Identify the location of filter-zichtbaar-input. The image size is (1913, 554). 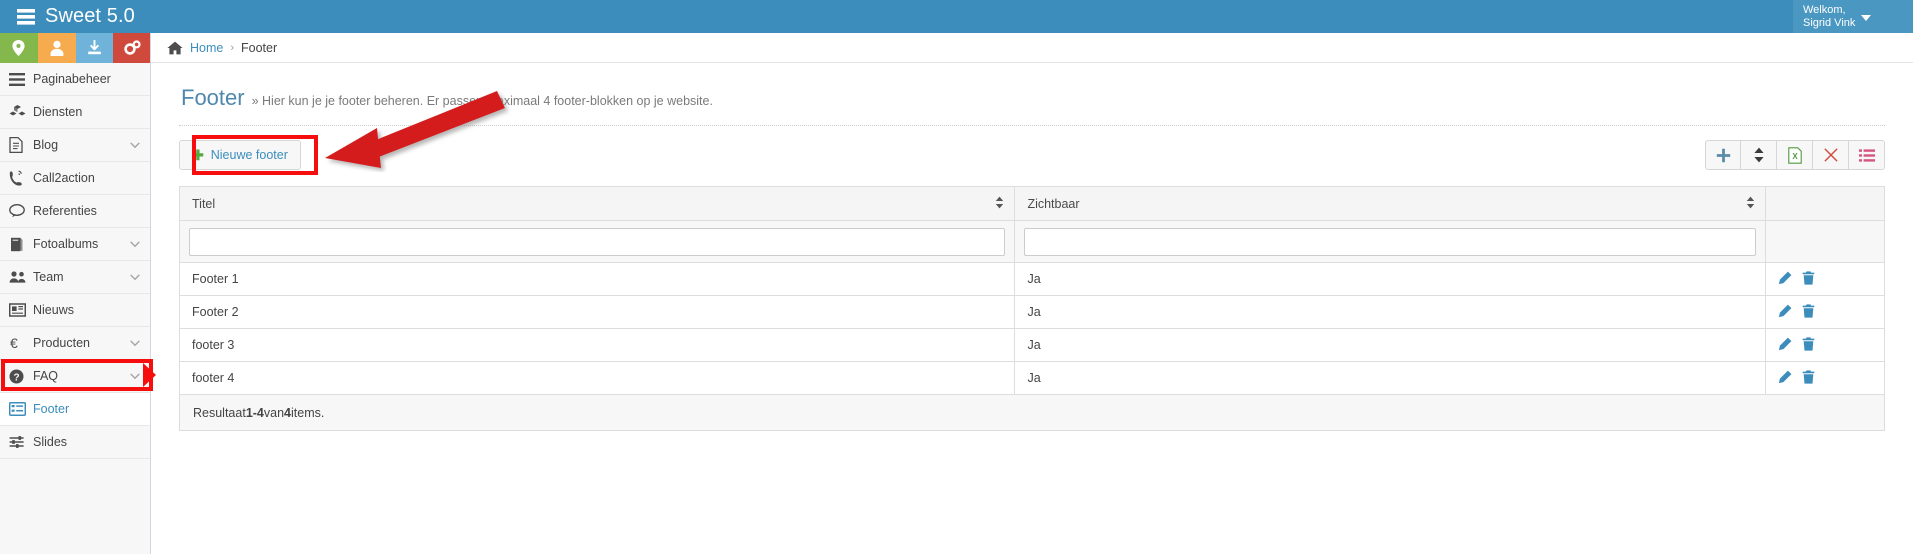
(1390, 241).